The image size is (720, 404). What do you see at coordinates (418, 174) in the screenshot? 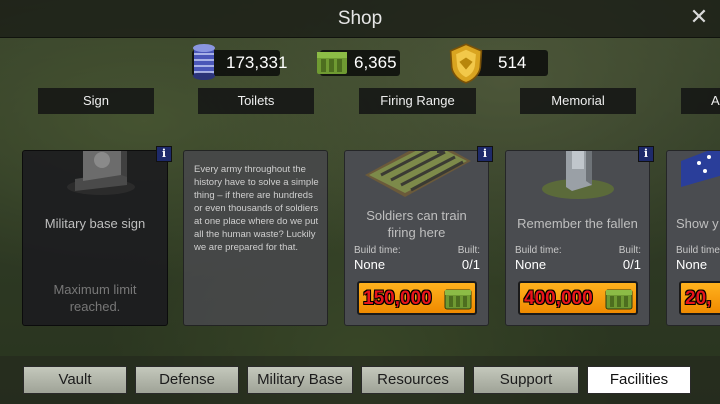
I see `firing-range-image` at bounding box center [418, 174].